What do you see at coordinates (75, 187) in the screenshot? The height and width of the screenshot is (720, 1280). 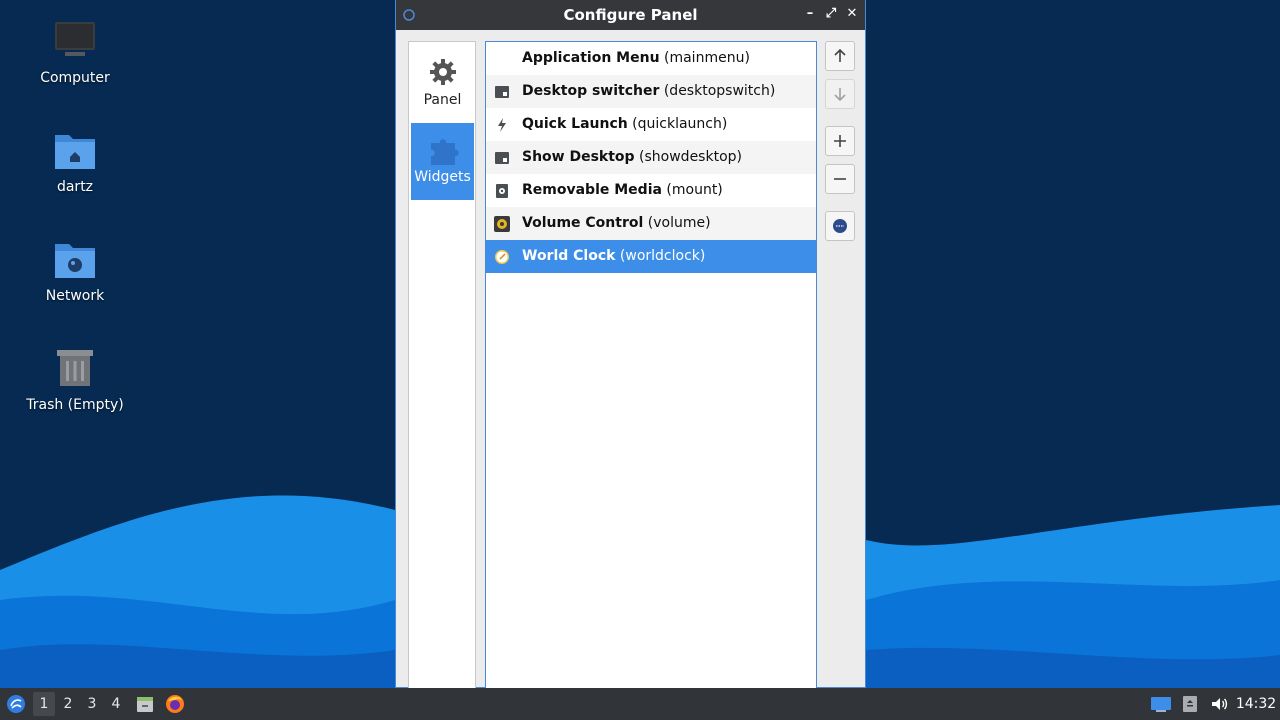 I see `desktop-icon-label: dartz` at bounding box center [75, 187].